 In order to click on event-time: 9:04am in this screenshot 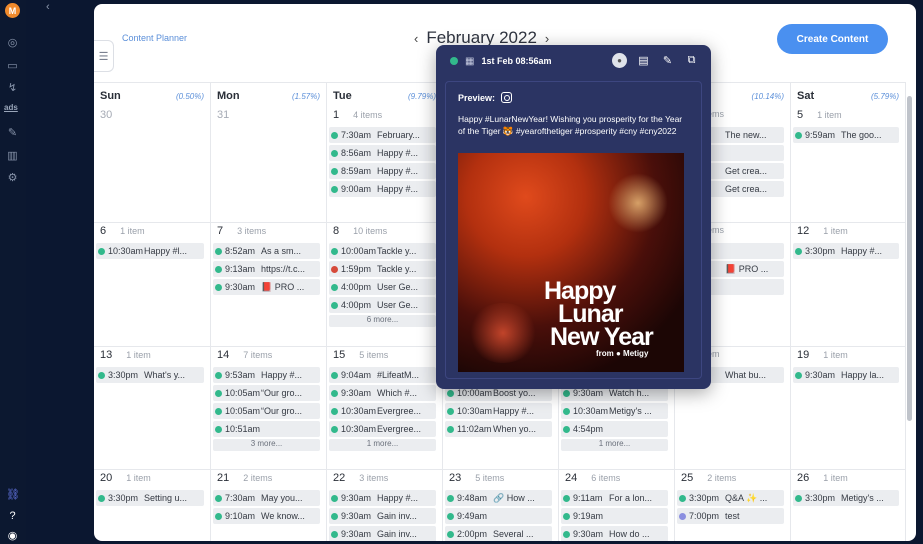, I will do `click(356, 375)`.